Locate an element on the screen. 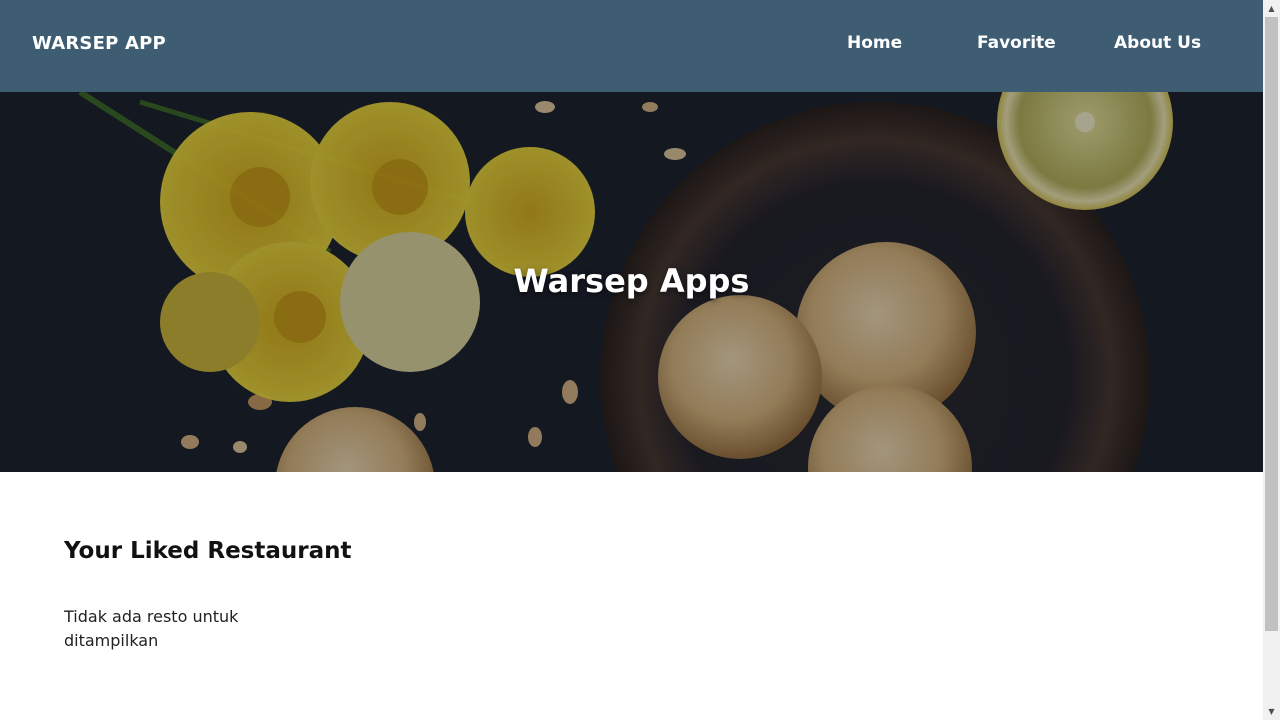  hero-title: Warsep Apps is located at coordinates (631, 281).